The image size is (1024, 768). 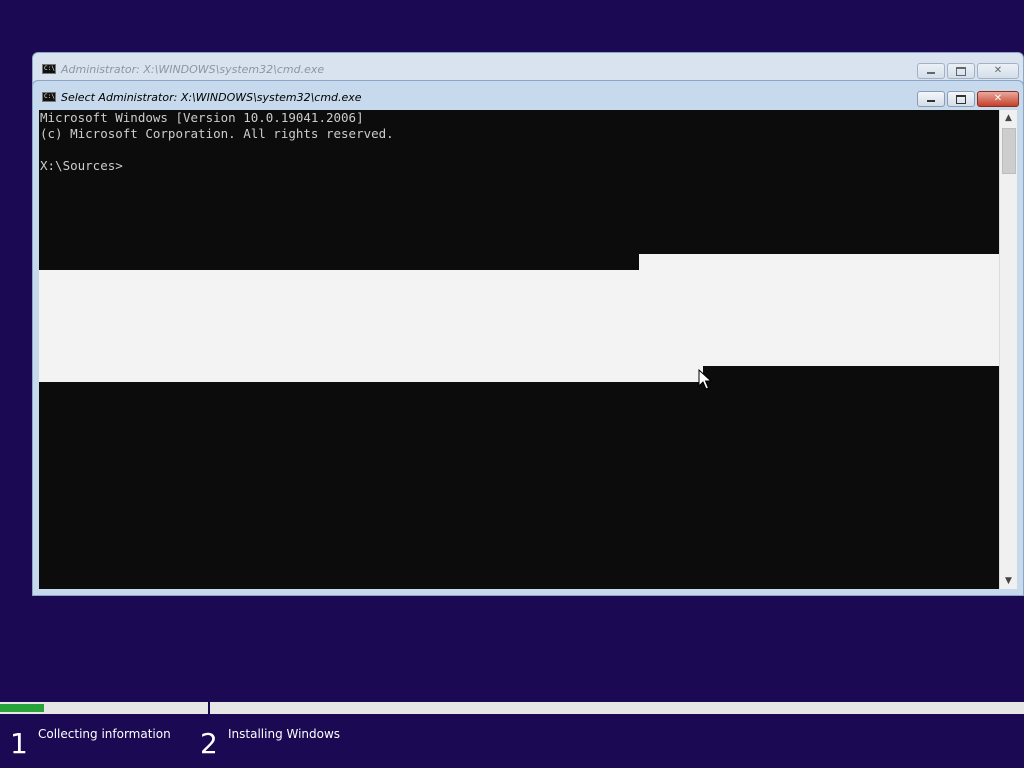 I want to click on step-label: Installing Windows, so click(x=284, y=734).